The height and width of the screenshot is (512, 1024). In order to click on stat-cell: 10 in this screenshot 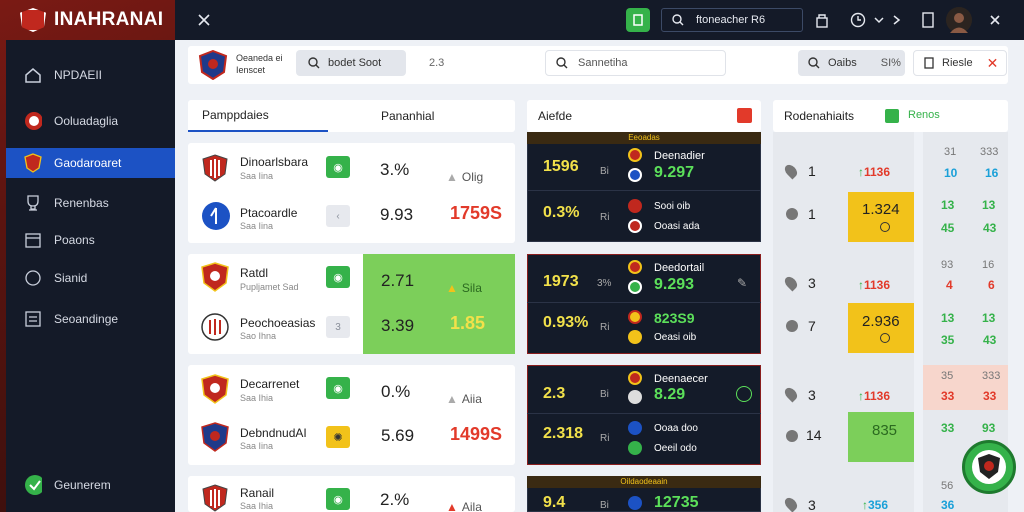, I will do `click(951, 173)`.